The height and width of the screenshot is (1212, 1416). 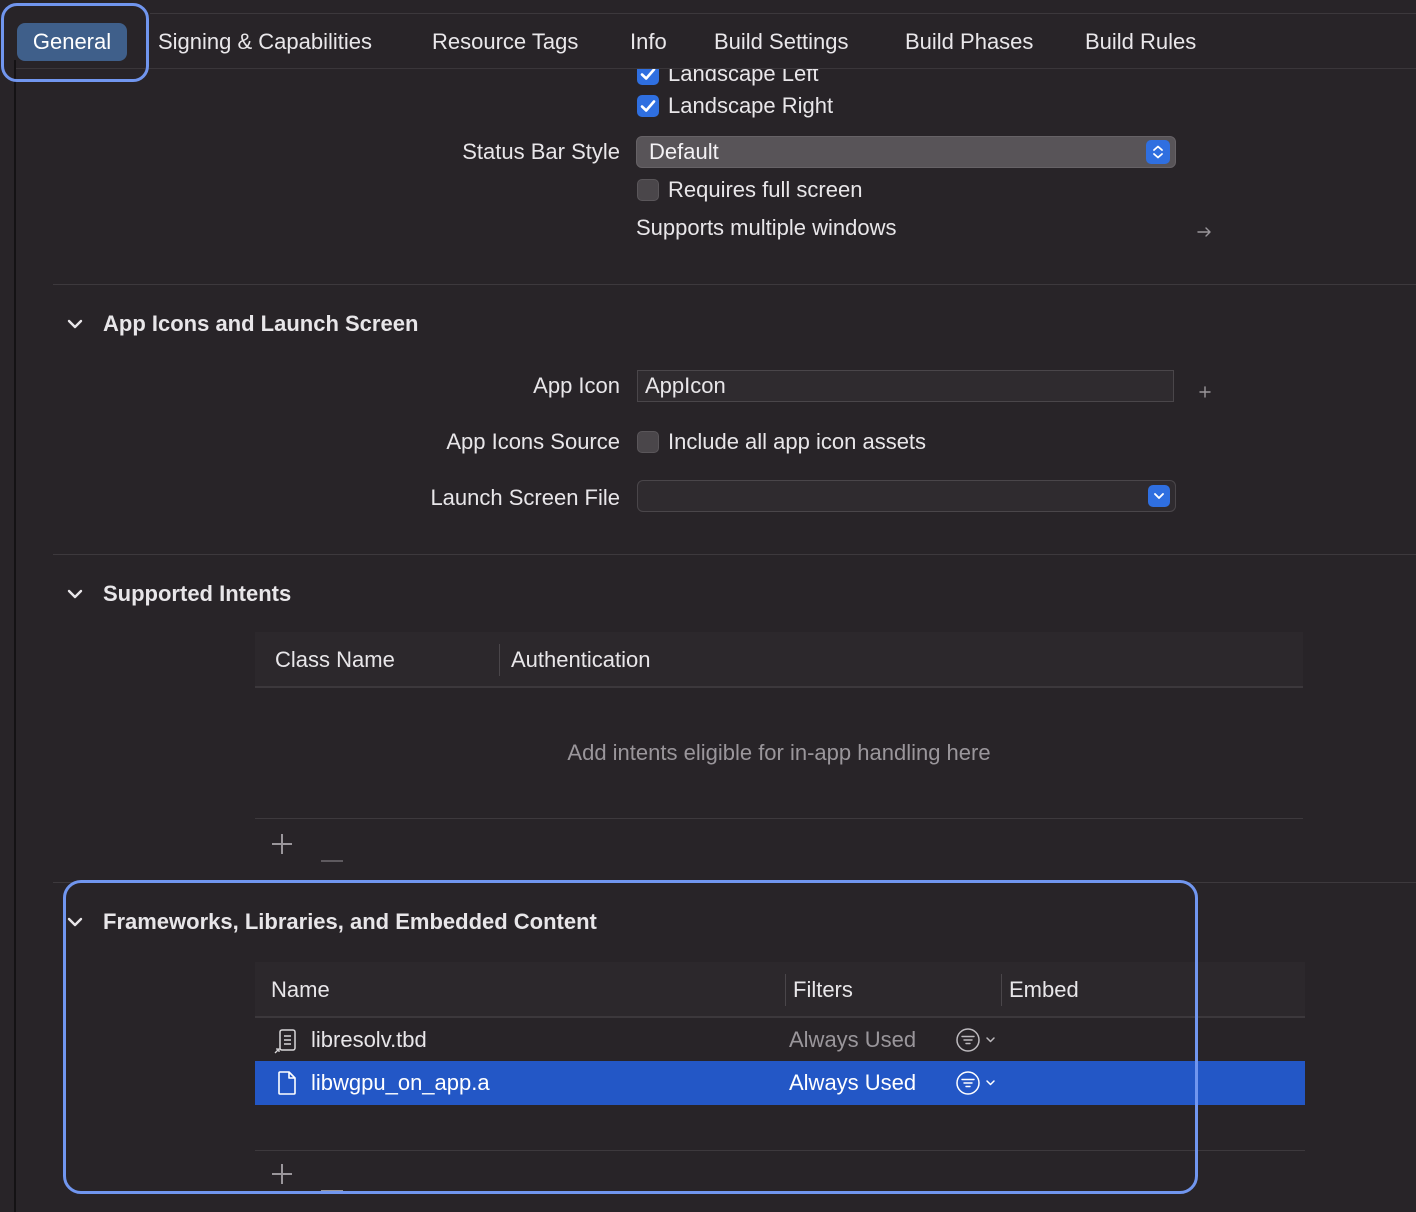 I want to click on tab-build-rules: Build Rules, so click(x=1140, y=42).